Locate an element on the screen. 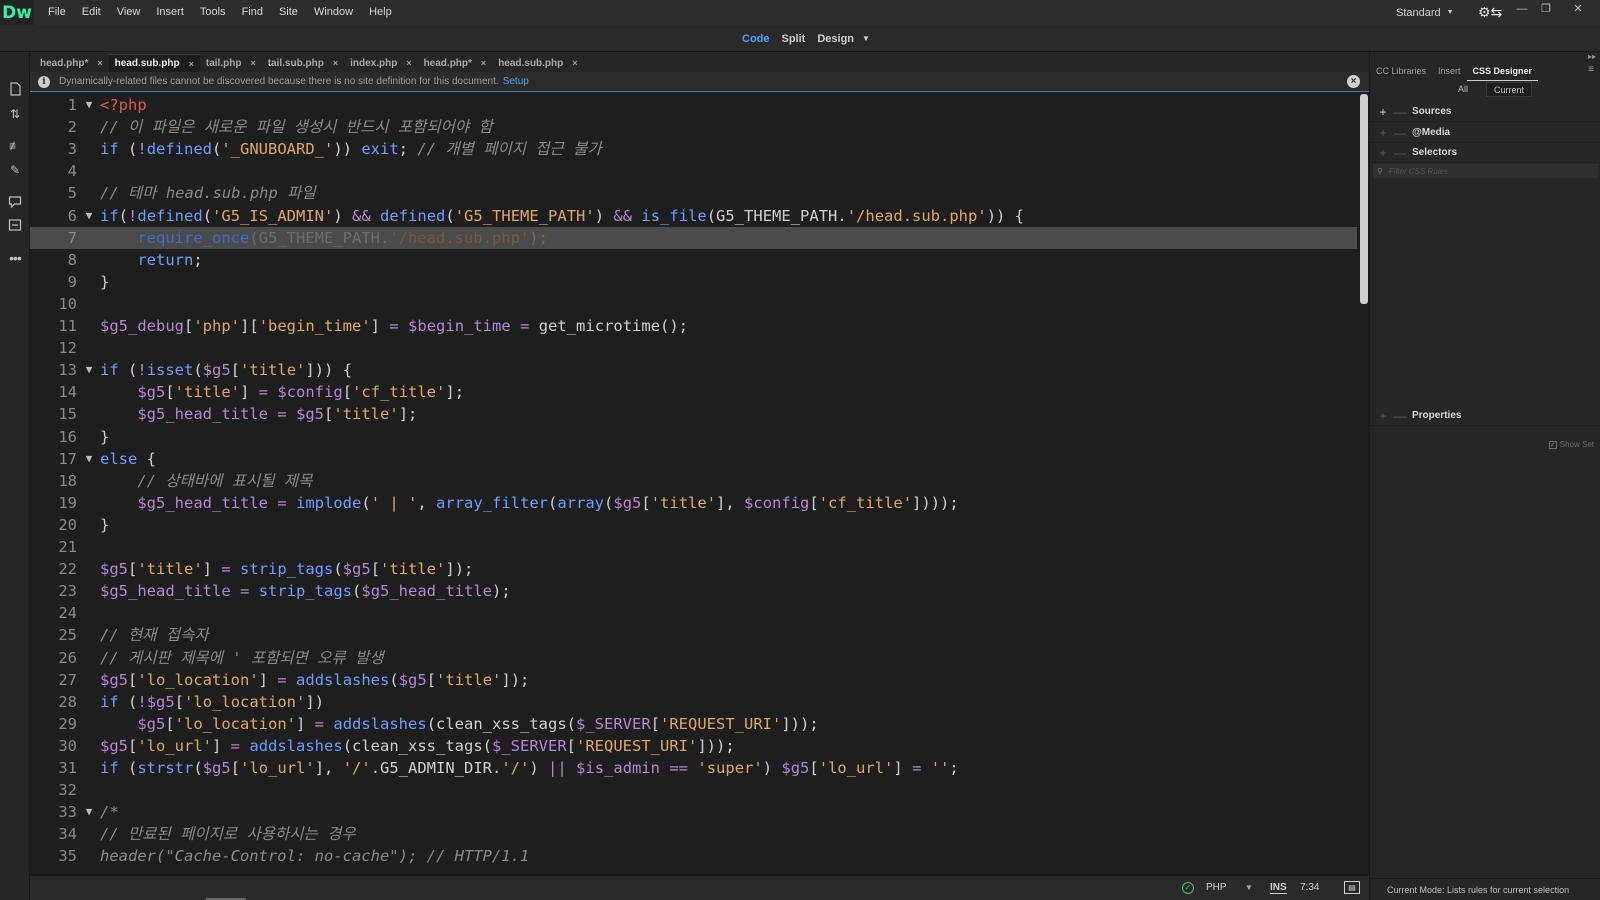 The height and width of the screenshot is (900, 1600). code-line: 2 // 이 파일은 새로운 파일 생성시 반드시 포함되어야 함 is located at coordinates (693, 127).